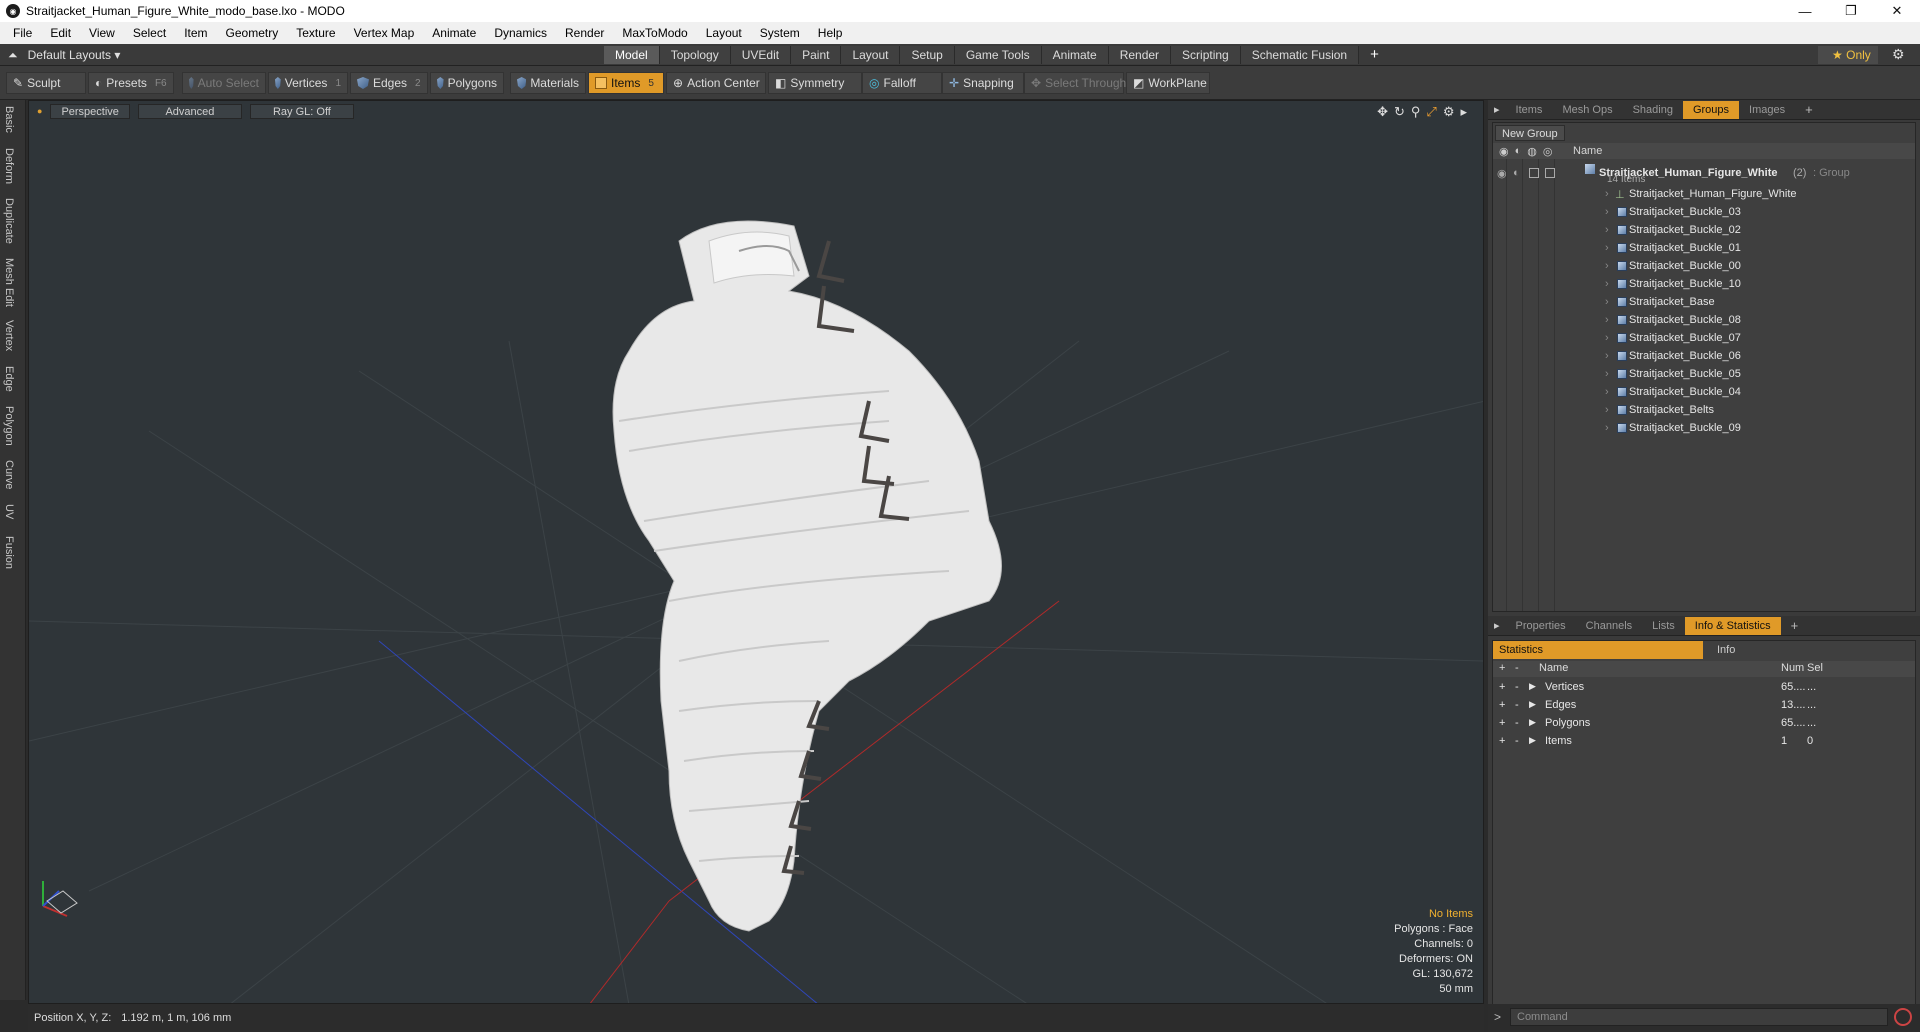  I want to click on left-tab-mesh-edit: Mesh Edit, so click(9, 282).